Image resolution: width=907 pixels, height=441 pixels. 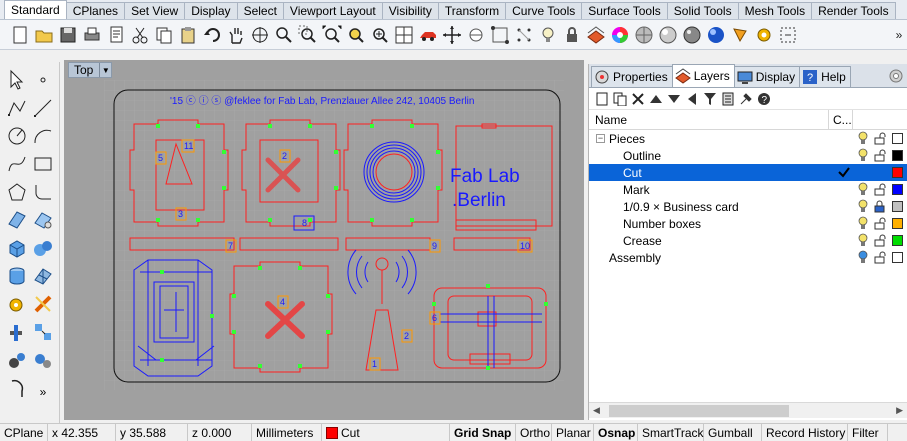 What do you see at coordinates (727, 99) in the screenshot?
I see `layer-states-icon` at bounding box center [727, 99].